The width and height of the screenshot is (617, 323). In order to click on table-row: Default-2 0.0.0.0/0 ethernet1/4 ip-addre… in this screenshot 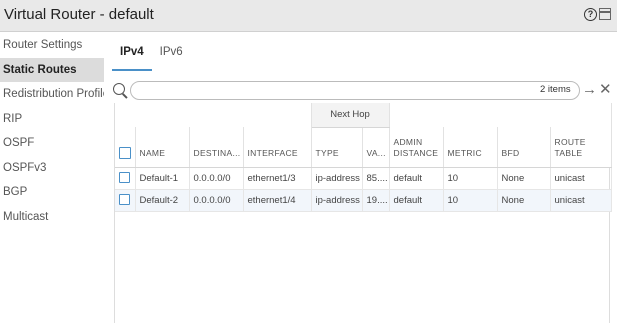, I will do `click(363, 200)`.